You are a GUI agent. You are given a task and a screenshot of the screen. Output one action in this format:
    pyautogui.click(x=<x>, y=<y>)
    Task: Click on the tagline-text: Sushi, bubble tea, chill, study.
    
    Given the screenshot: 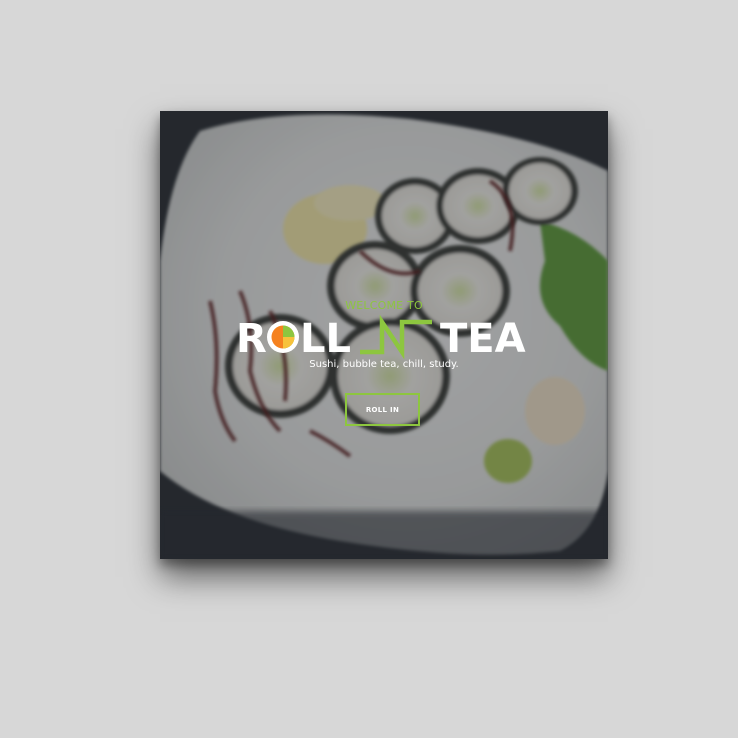 What is the action you would take?
    pyautogui.click(x=384, y=364)
    